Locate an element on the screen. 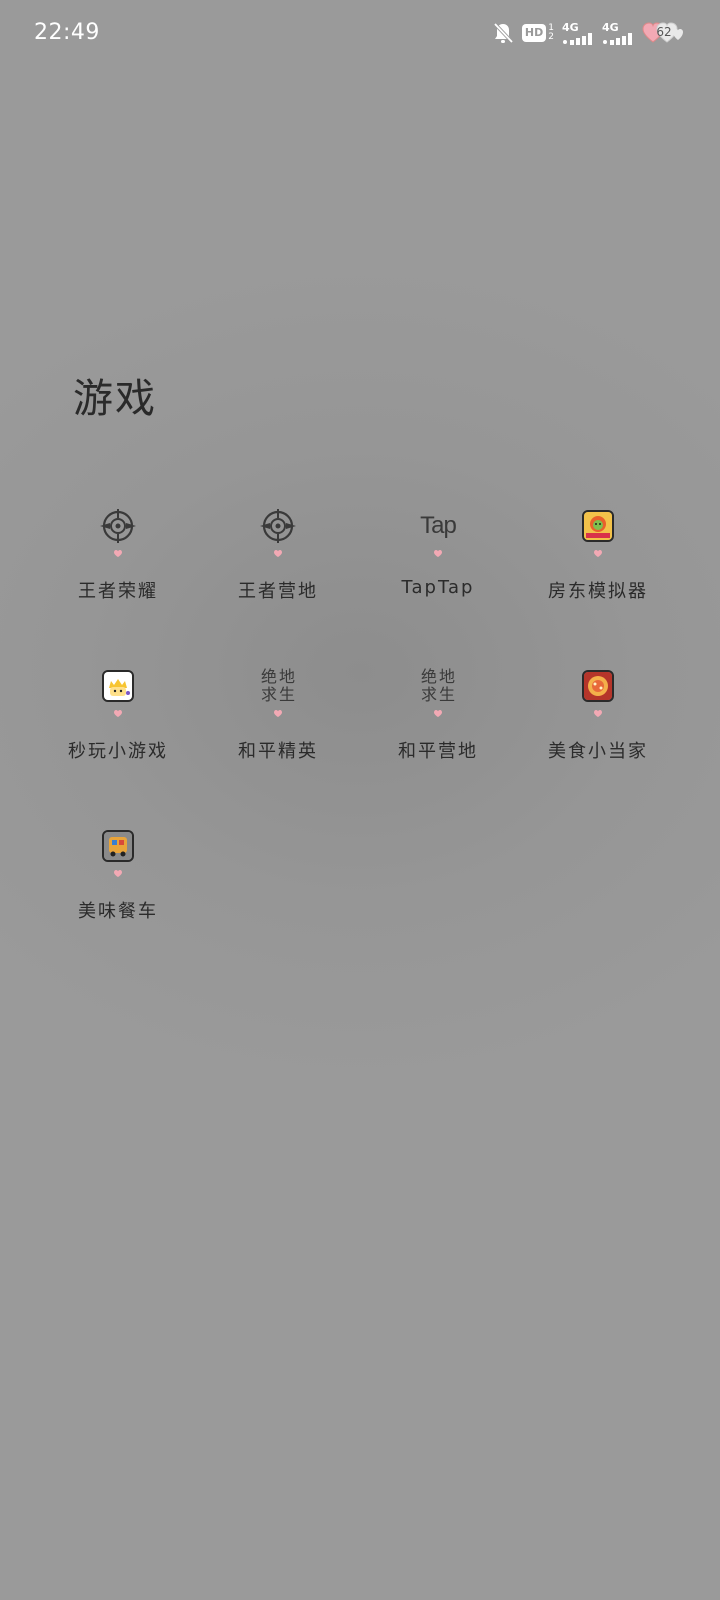  status-icons: HD 1 2 4G 4G 62 is located at coordinates (589, 33).